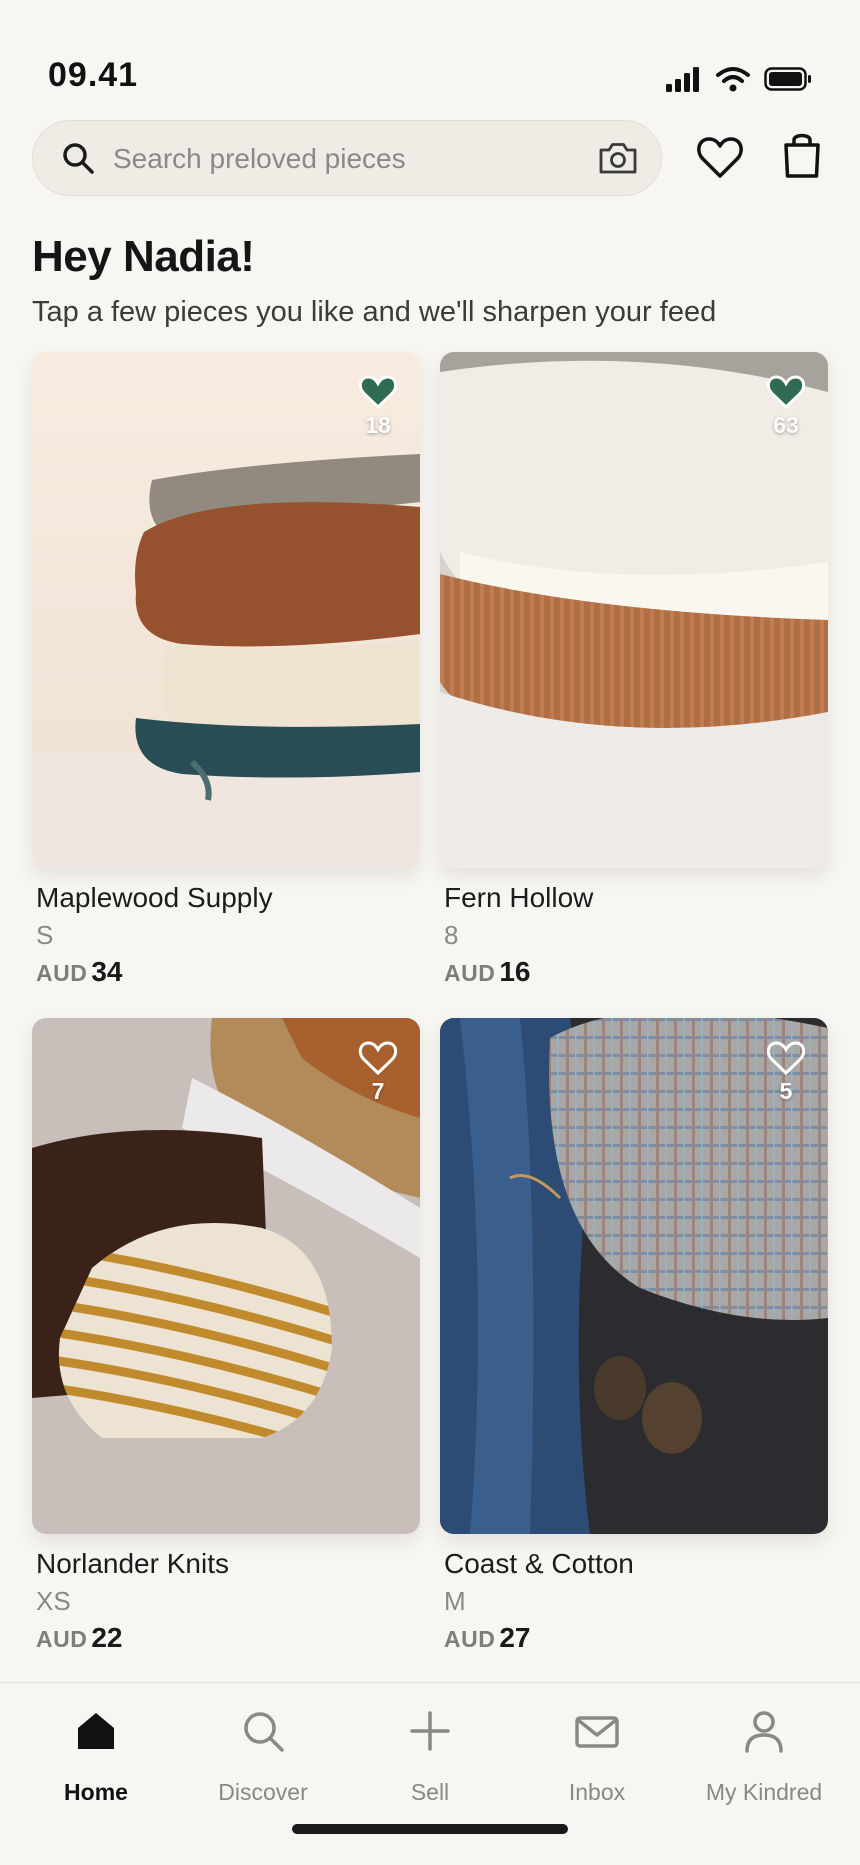  I want to click on price-amount: 27, so click(515, 1637).